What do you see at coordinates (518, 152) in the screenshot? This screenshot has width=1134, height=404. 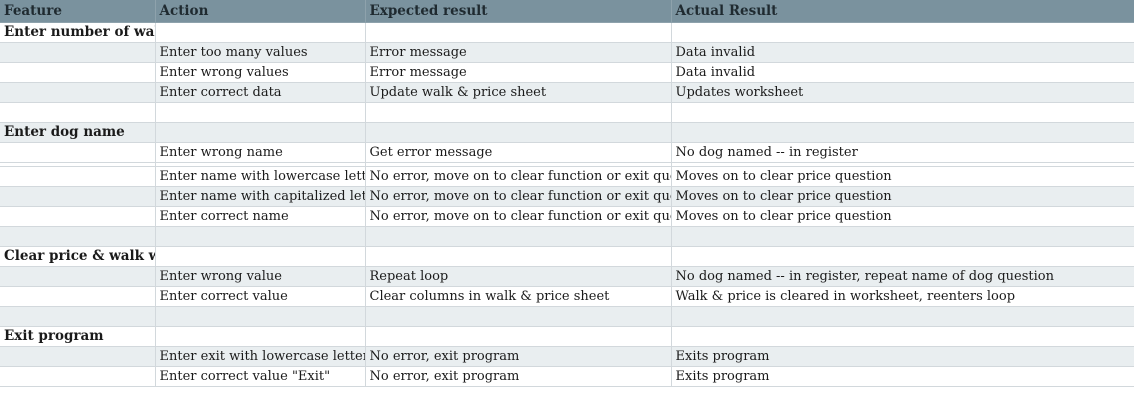 I see `expected-cell: Get error message` at bounding box center [518, 152].